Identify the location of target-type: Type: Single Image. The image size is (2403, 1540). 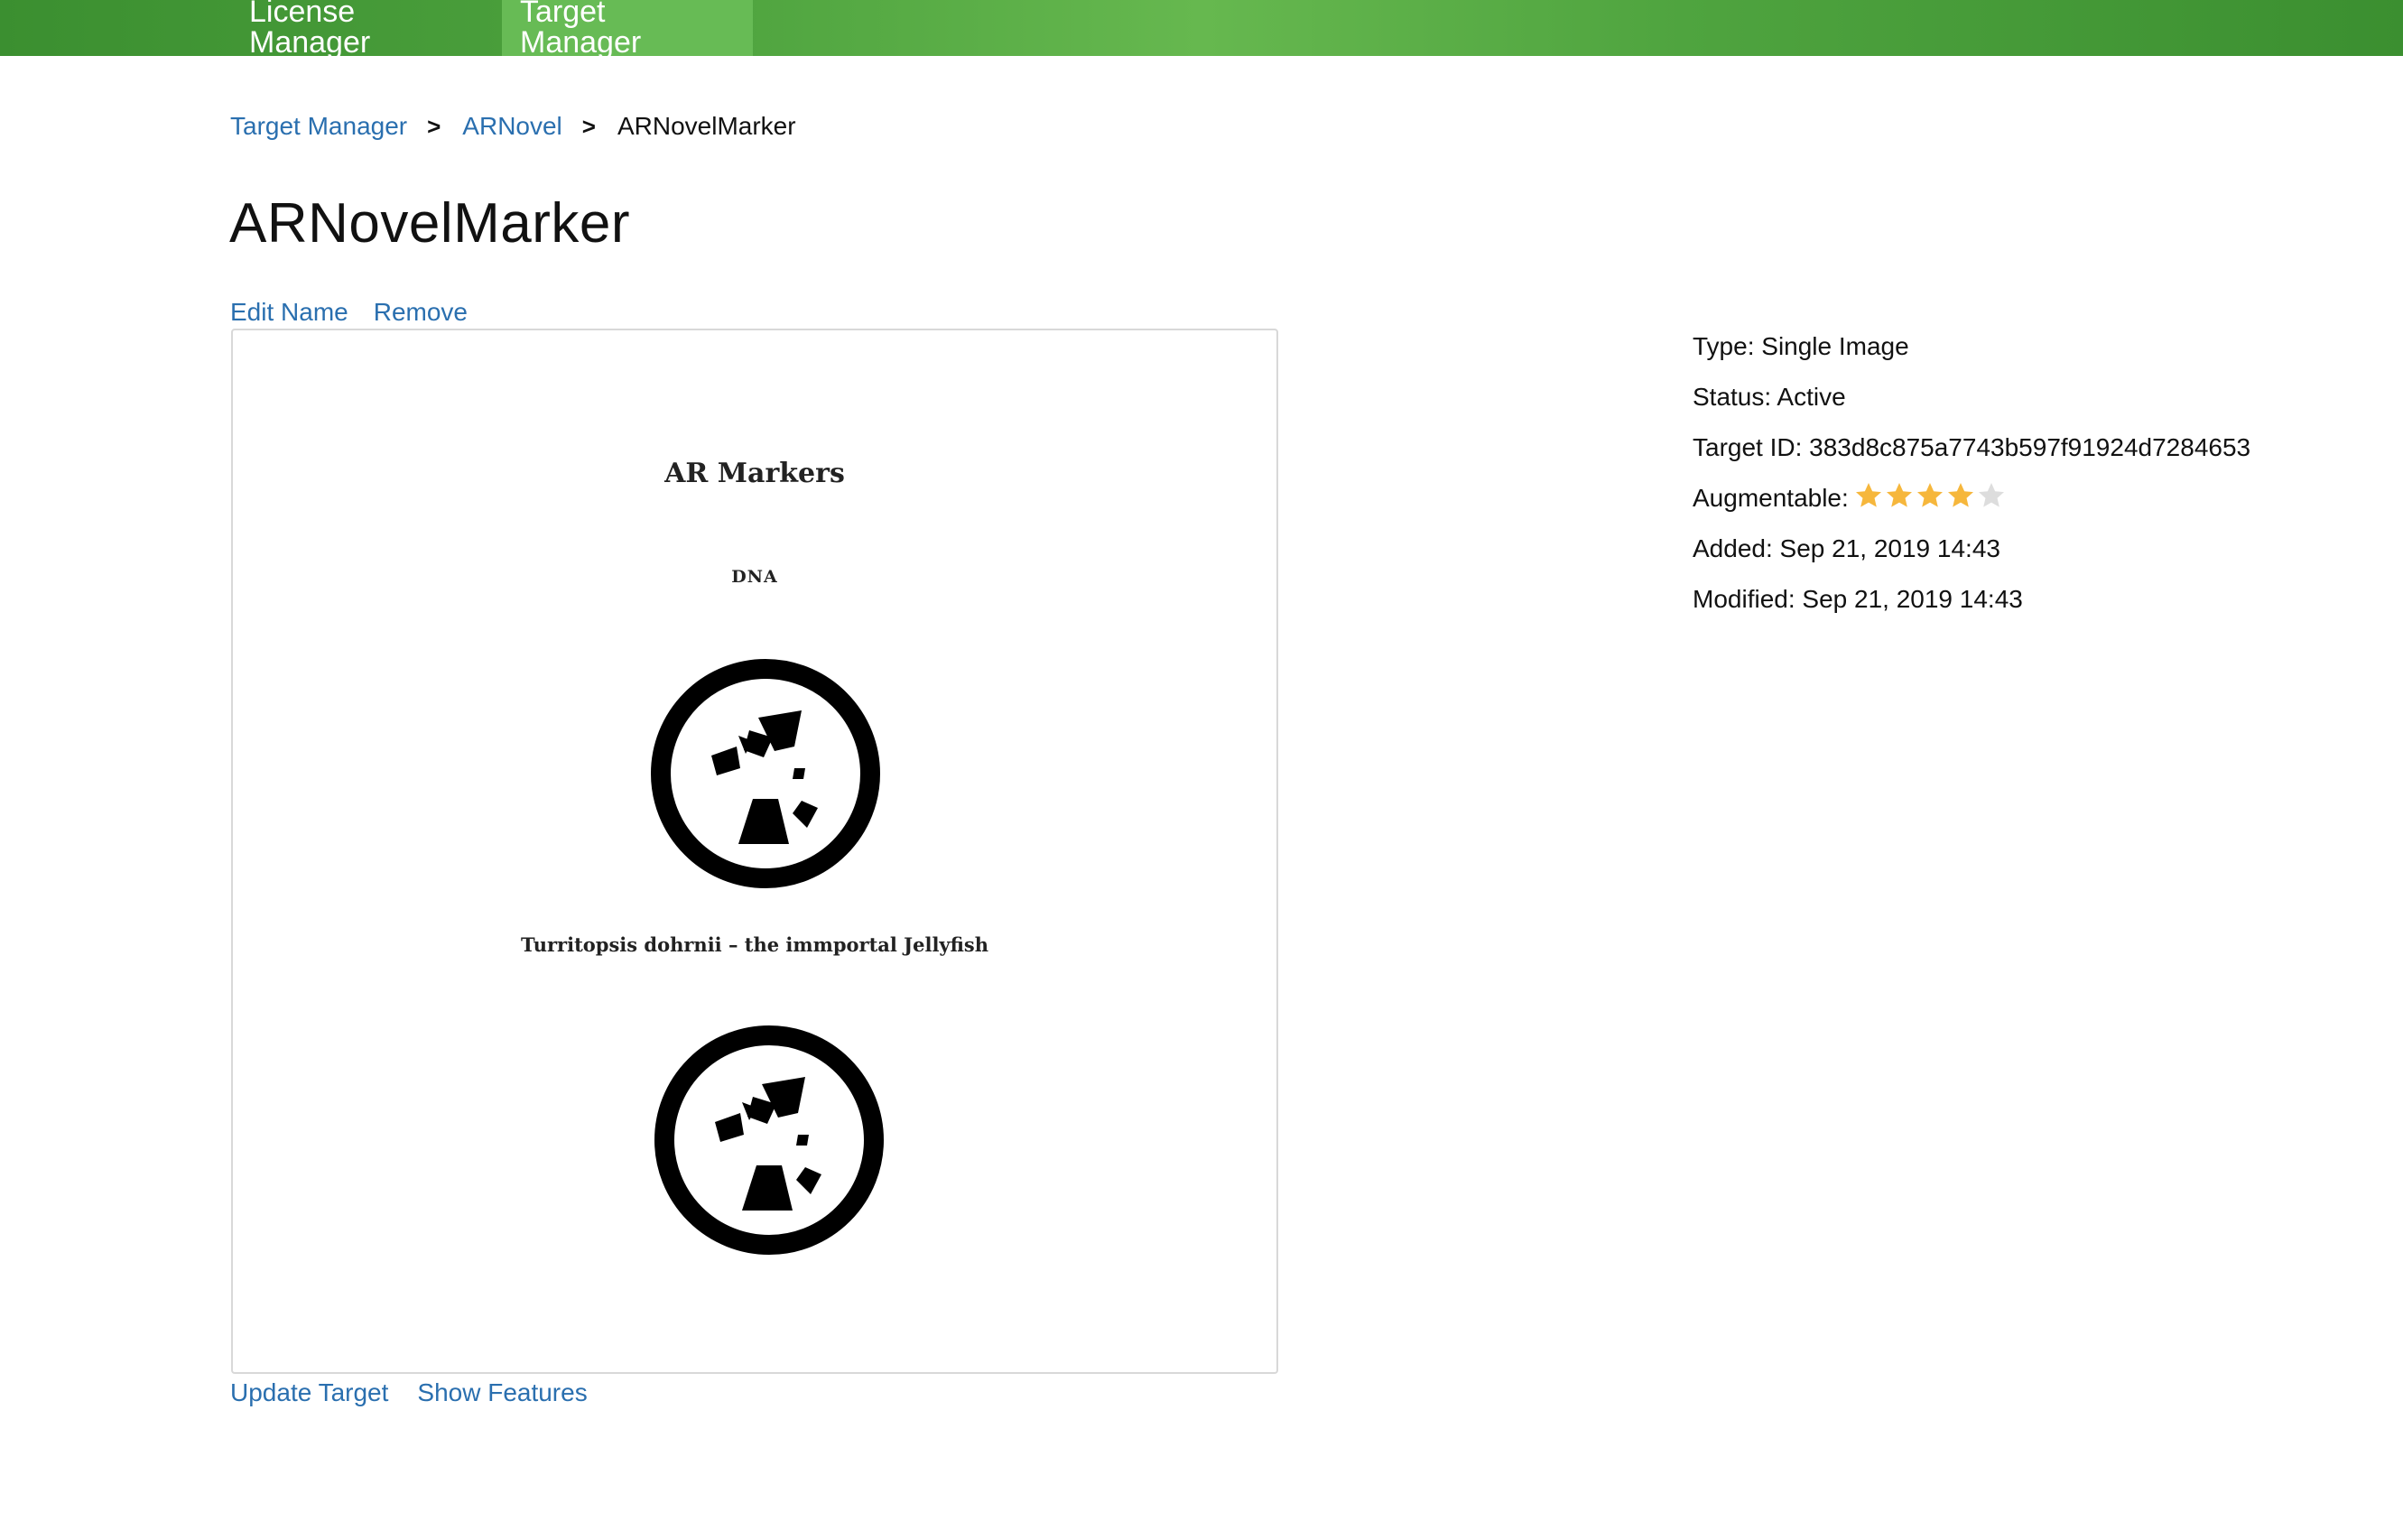
(1801, 346).